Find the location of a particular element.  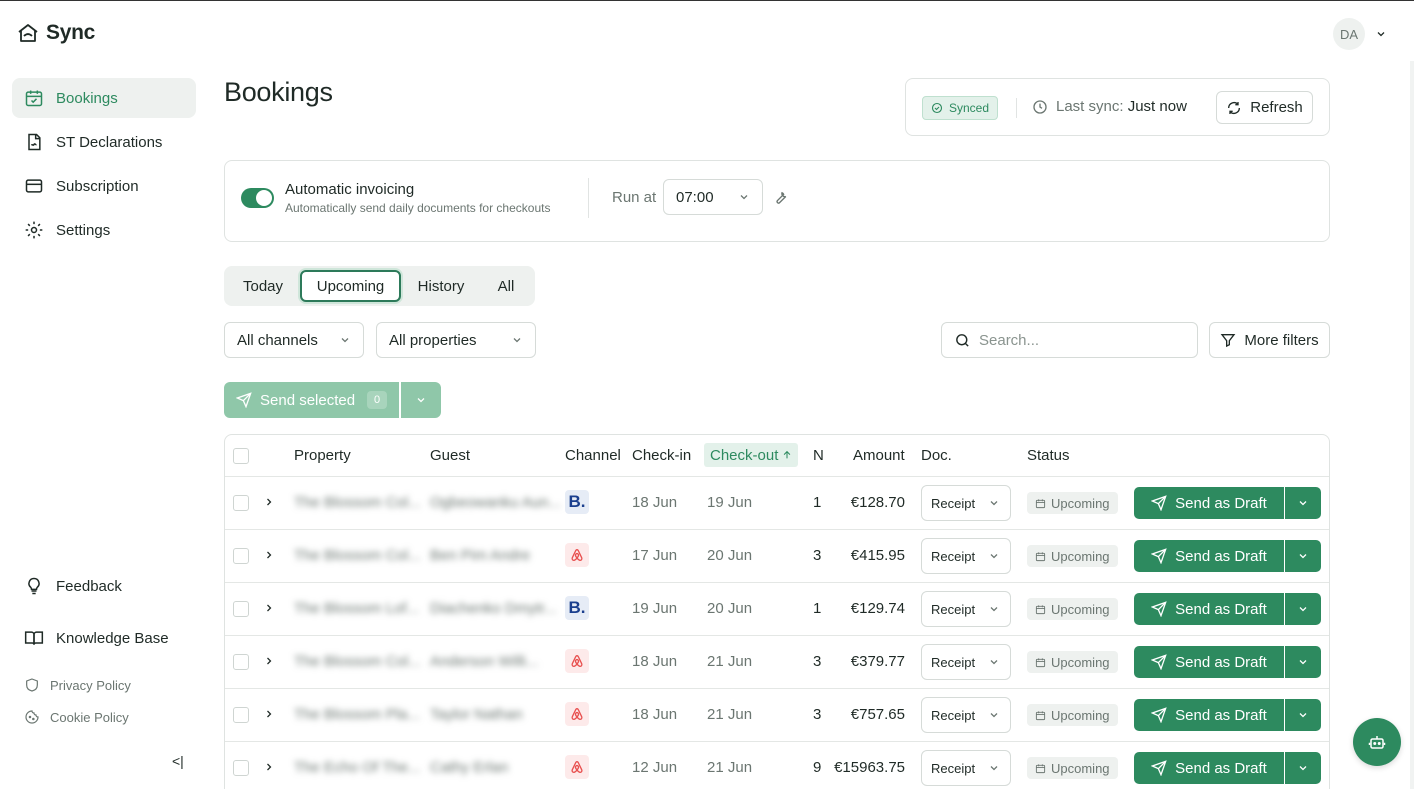

channels-filter: All channels is located at coordinates (294, 340).